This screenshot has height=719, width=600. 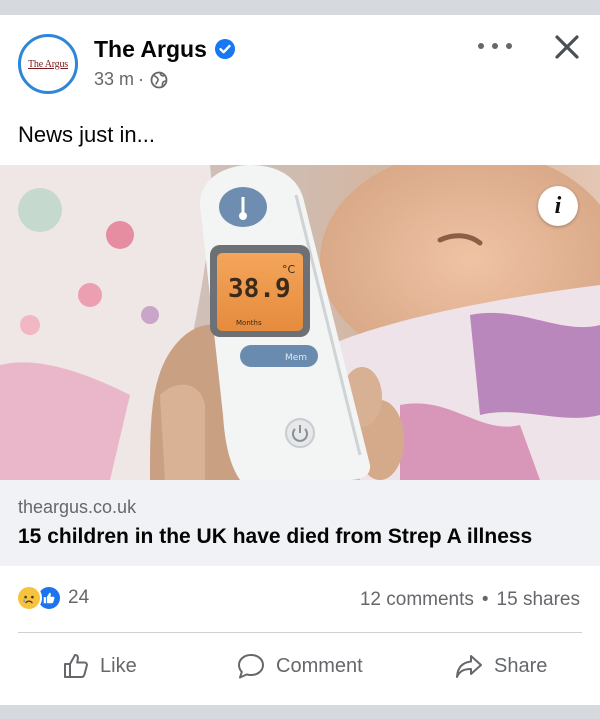 What do you see at coordinates (495, 46) in the screenshot?
I see `more-options-icon` at bounding box center [495, 46].